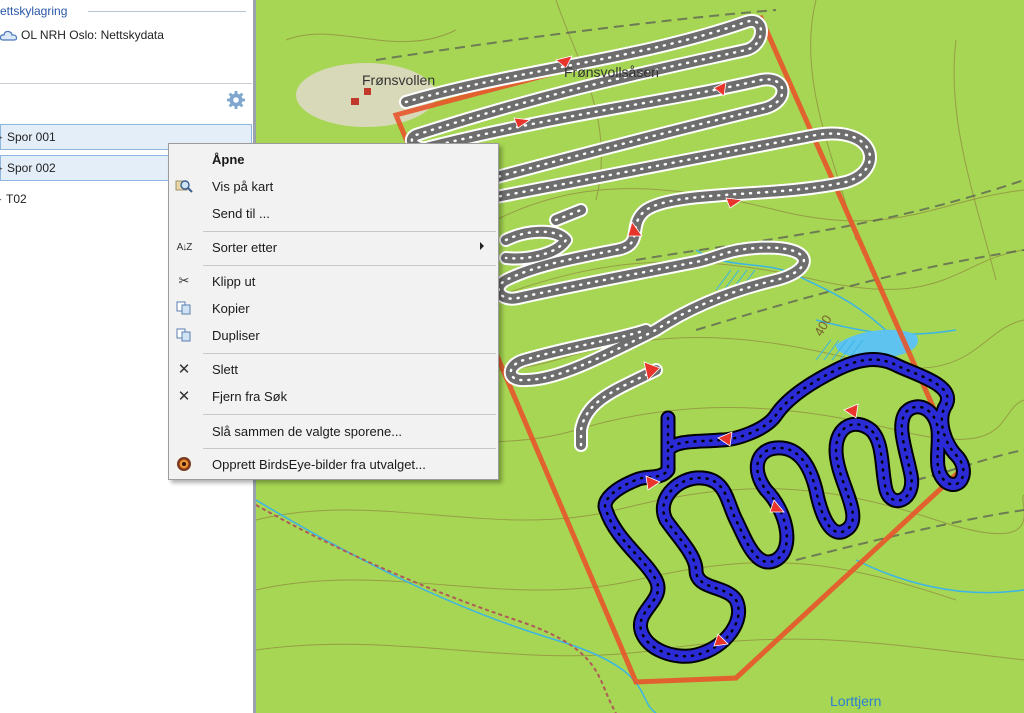 Image resolution: width=1024 pixels, height=713 pixels. I want to click on menu-item-show-on-map: Vis på kart, so click(333, 186).